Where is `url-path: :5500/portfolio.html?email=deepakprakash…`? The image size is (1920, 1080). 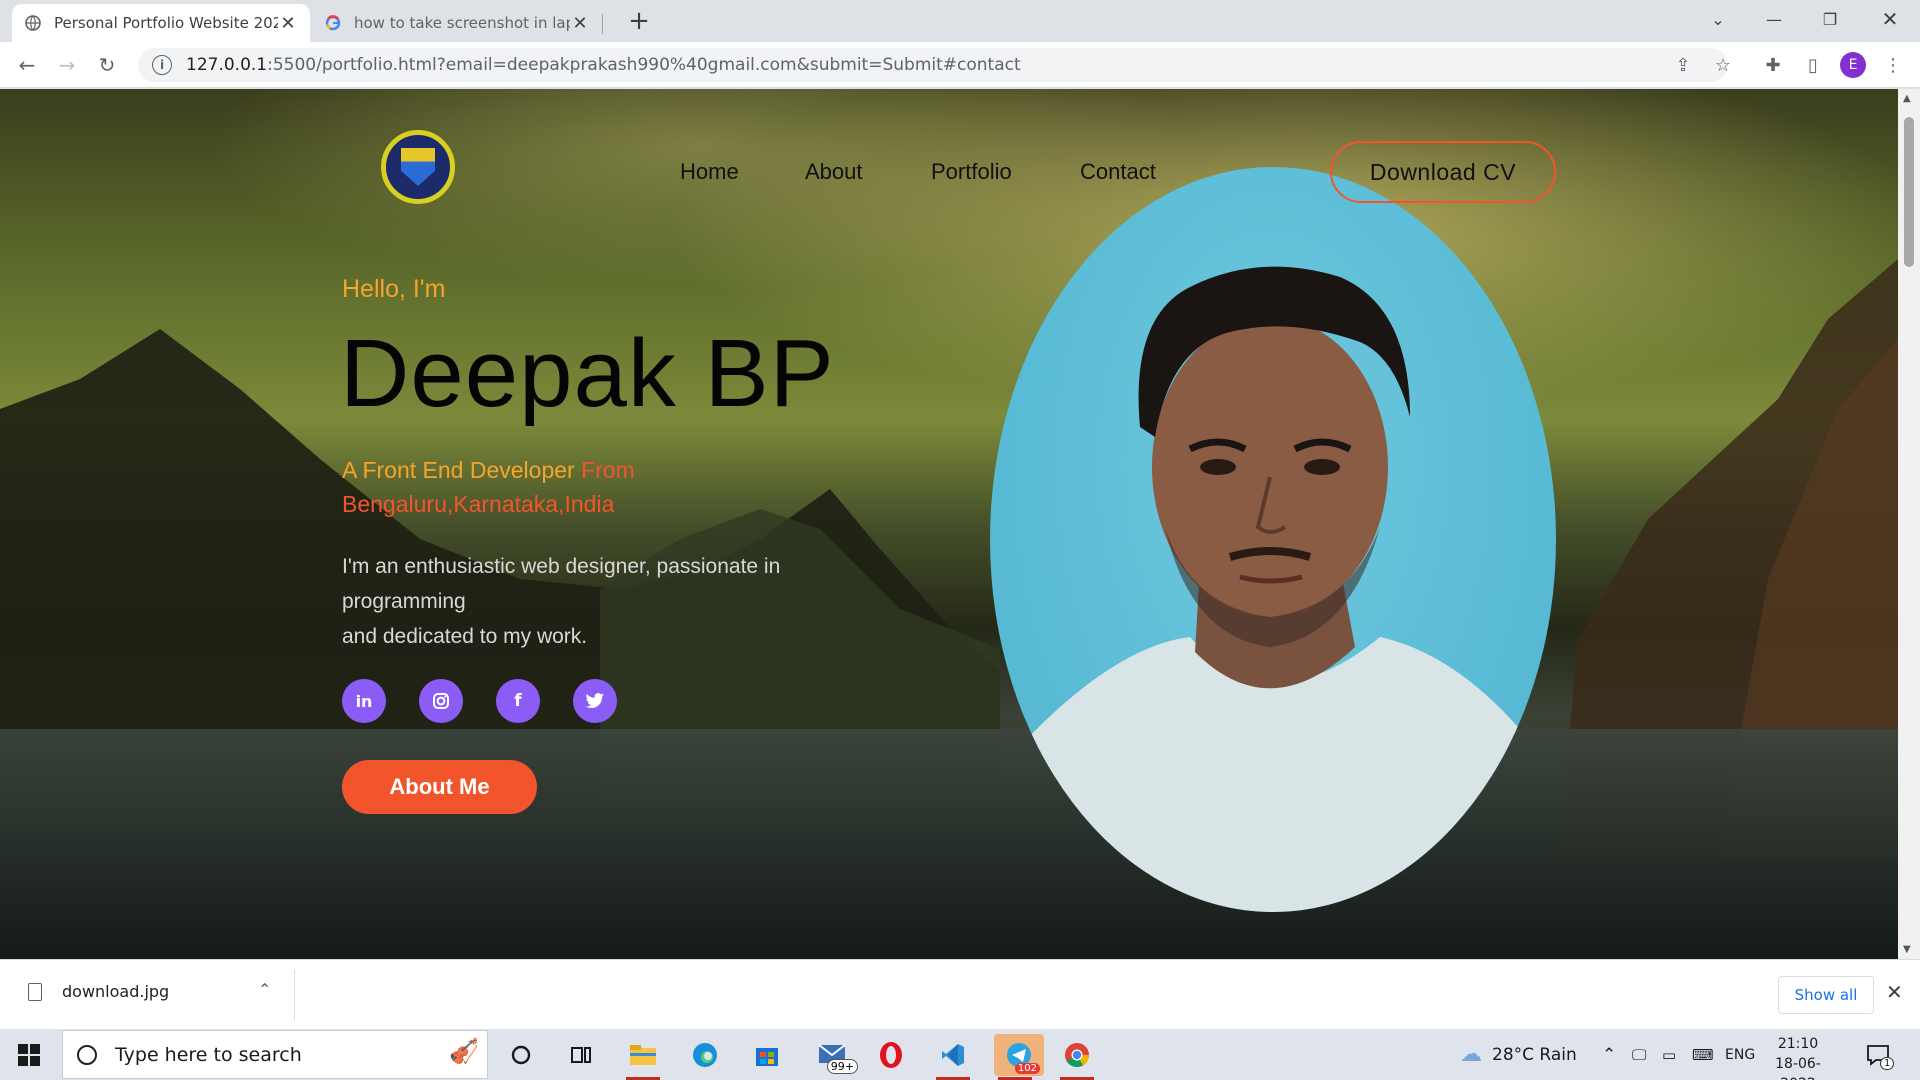 url-path: :5500/portfolio.html?email=deepakprakash… is located at coordinates (644, 65).